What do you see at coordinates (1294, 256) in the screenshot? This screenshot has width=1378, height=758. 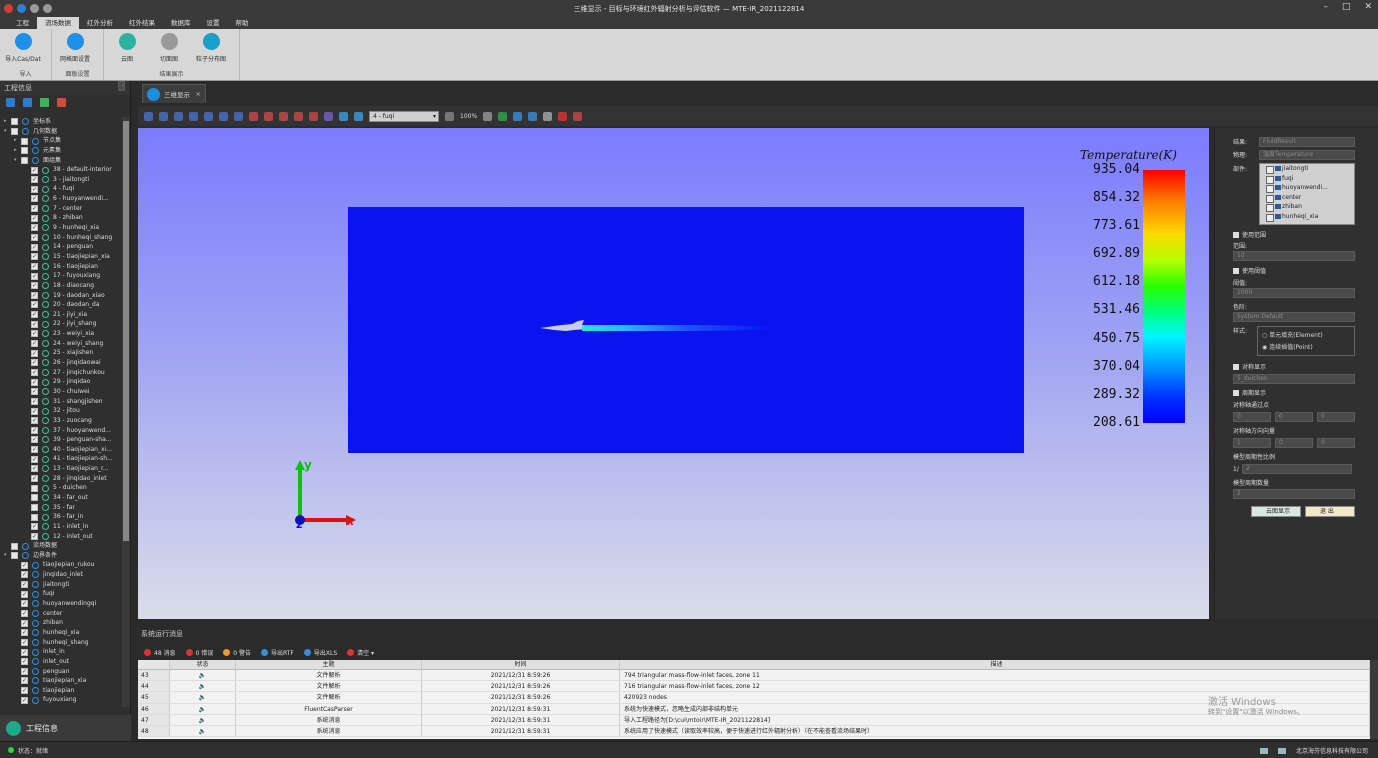 I see `range-input: 10` at bounding box center [1294, 256].